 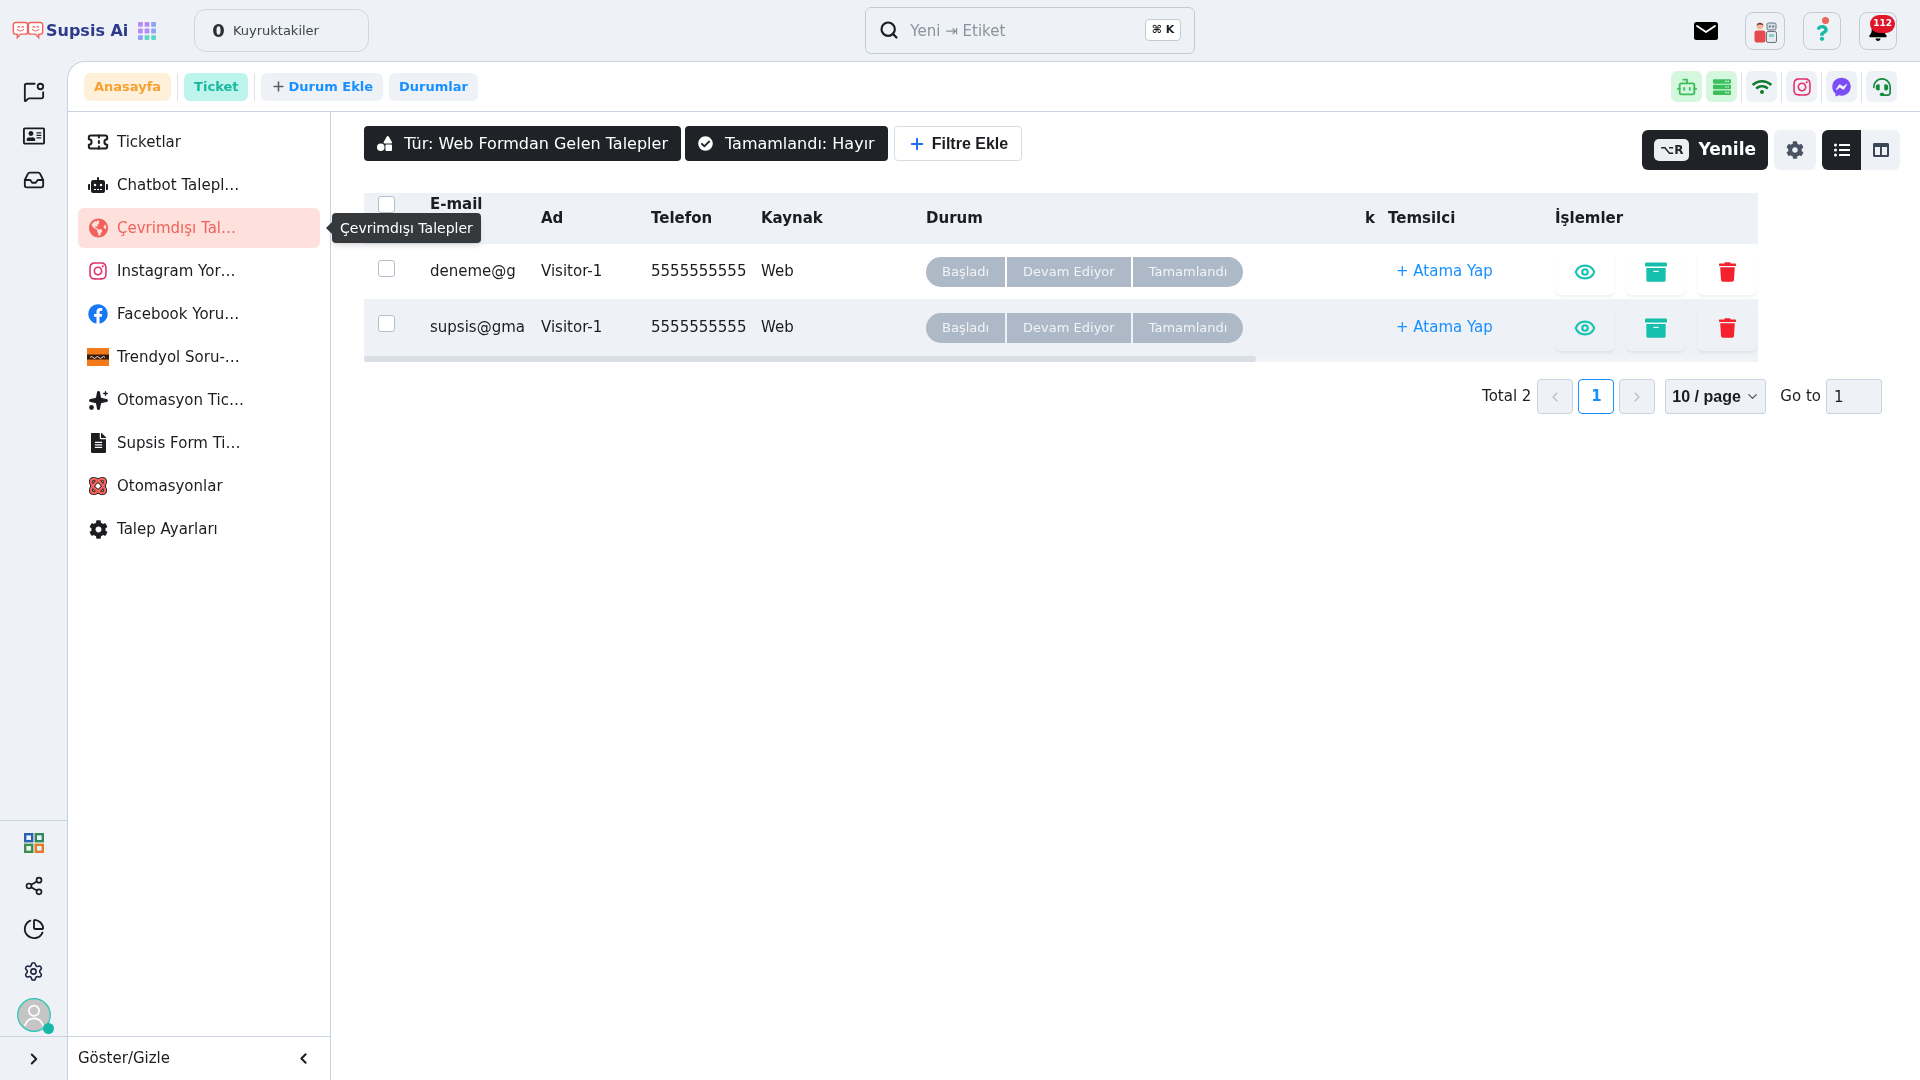 What do you see at coordinates (792, 218) in the screenshot?
I see `column-header: Kaynak` at bounding box center [792, 218].